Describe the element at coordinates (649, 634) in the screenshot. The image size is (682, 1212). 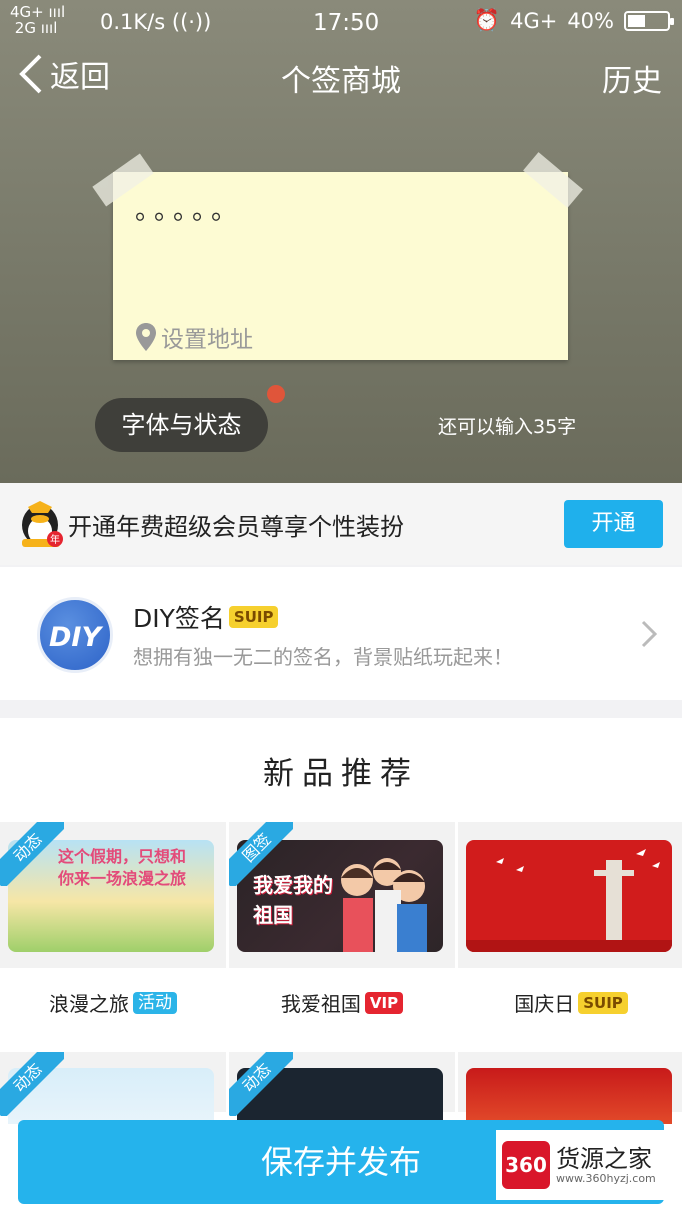
I see `chevron-right-icon` at that location.